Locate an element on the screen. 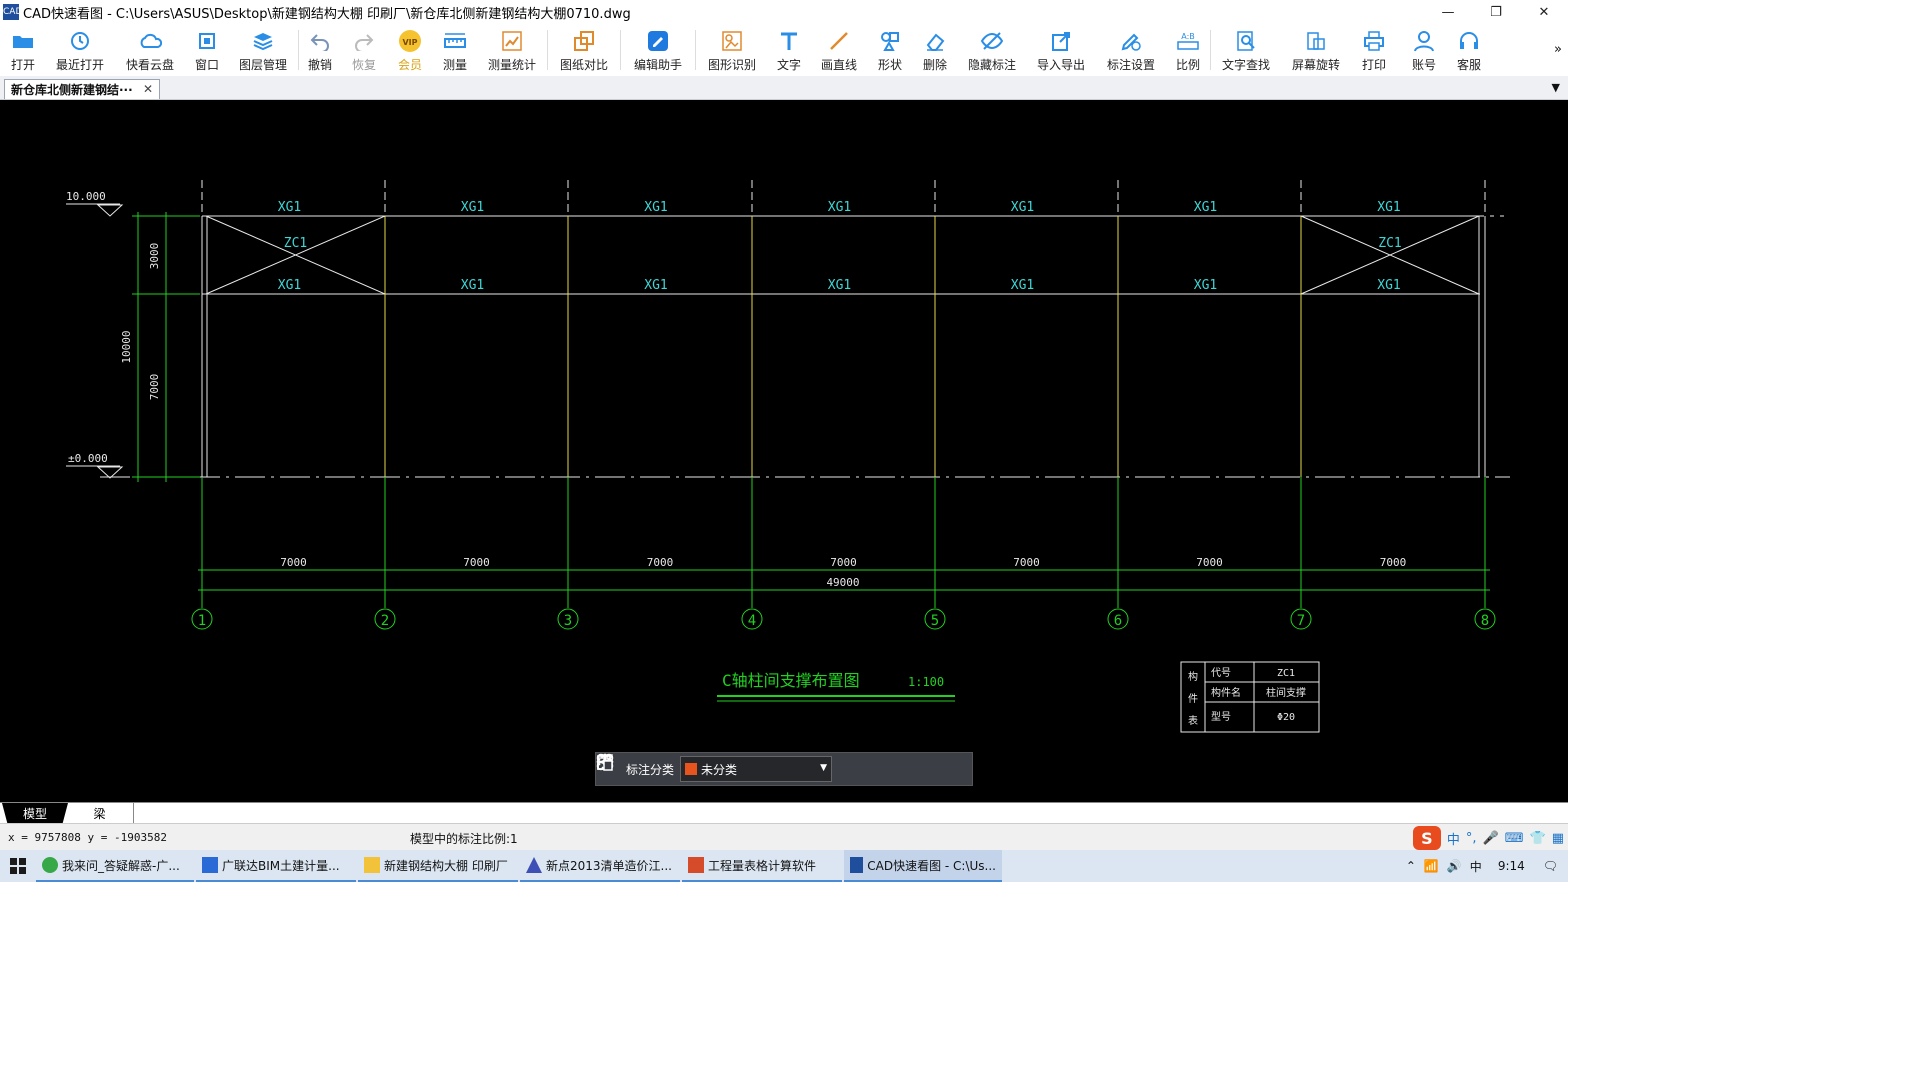  taskbar-item-label: 新建钢结构大棚 印刷厂 is located at coordinates (446, 865).